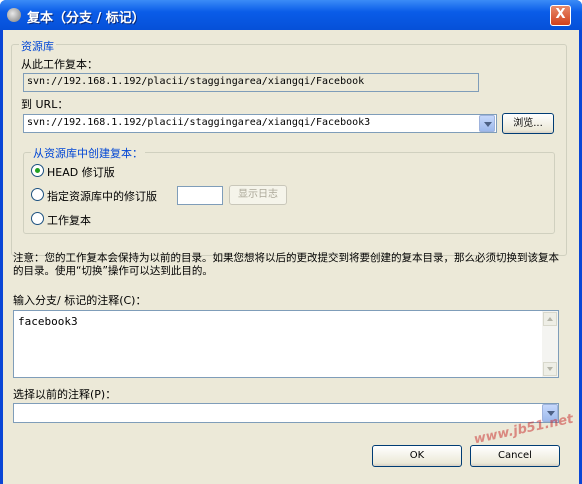 This screenshot has width=582, height=484. What do you see at coordinates (45, 104) in the screenshot?
I see `to-url-label: 到 URL：` at bounding box center [45, 104].